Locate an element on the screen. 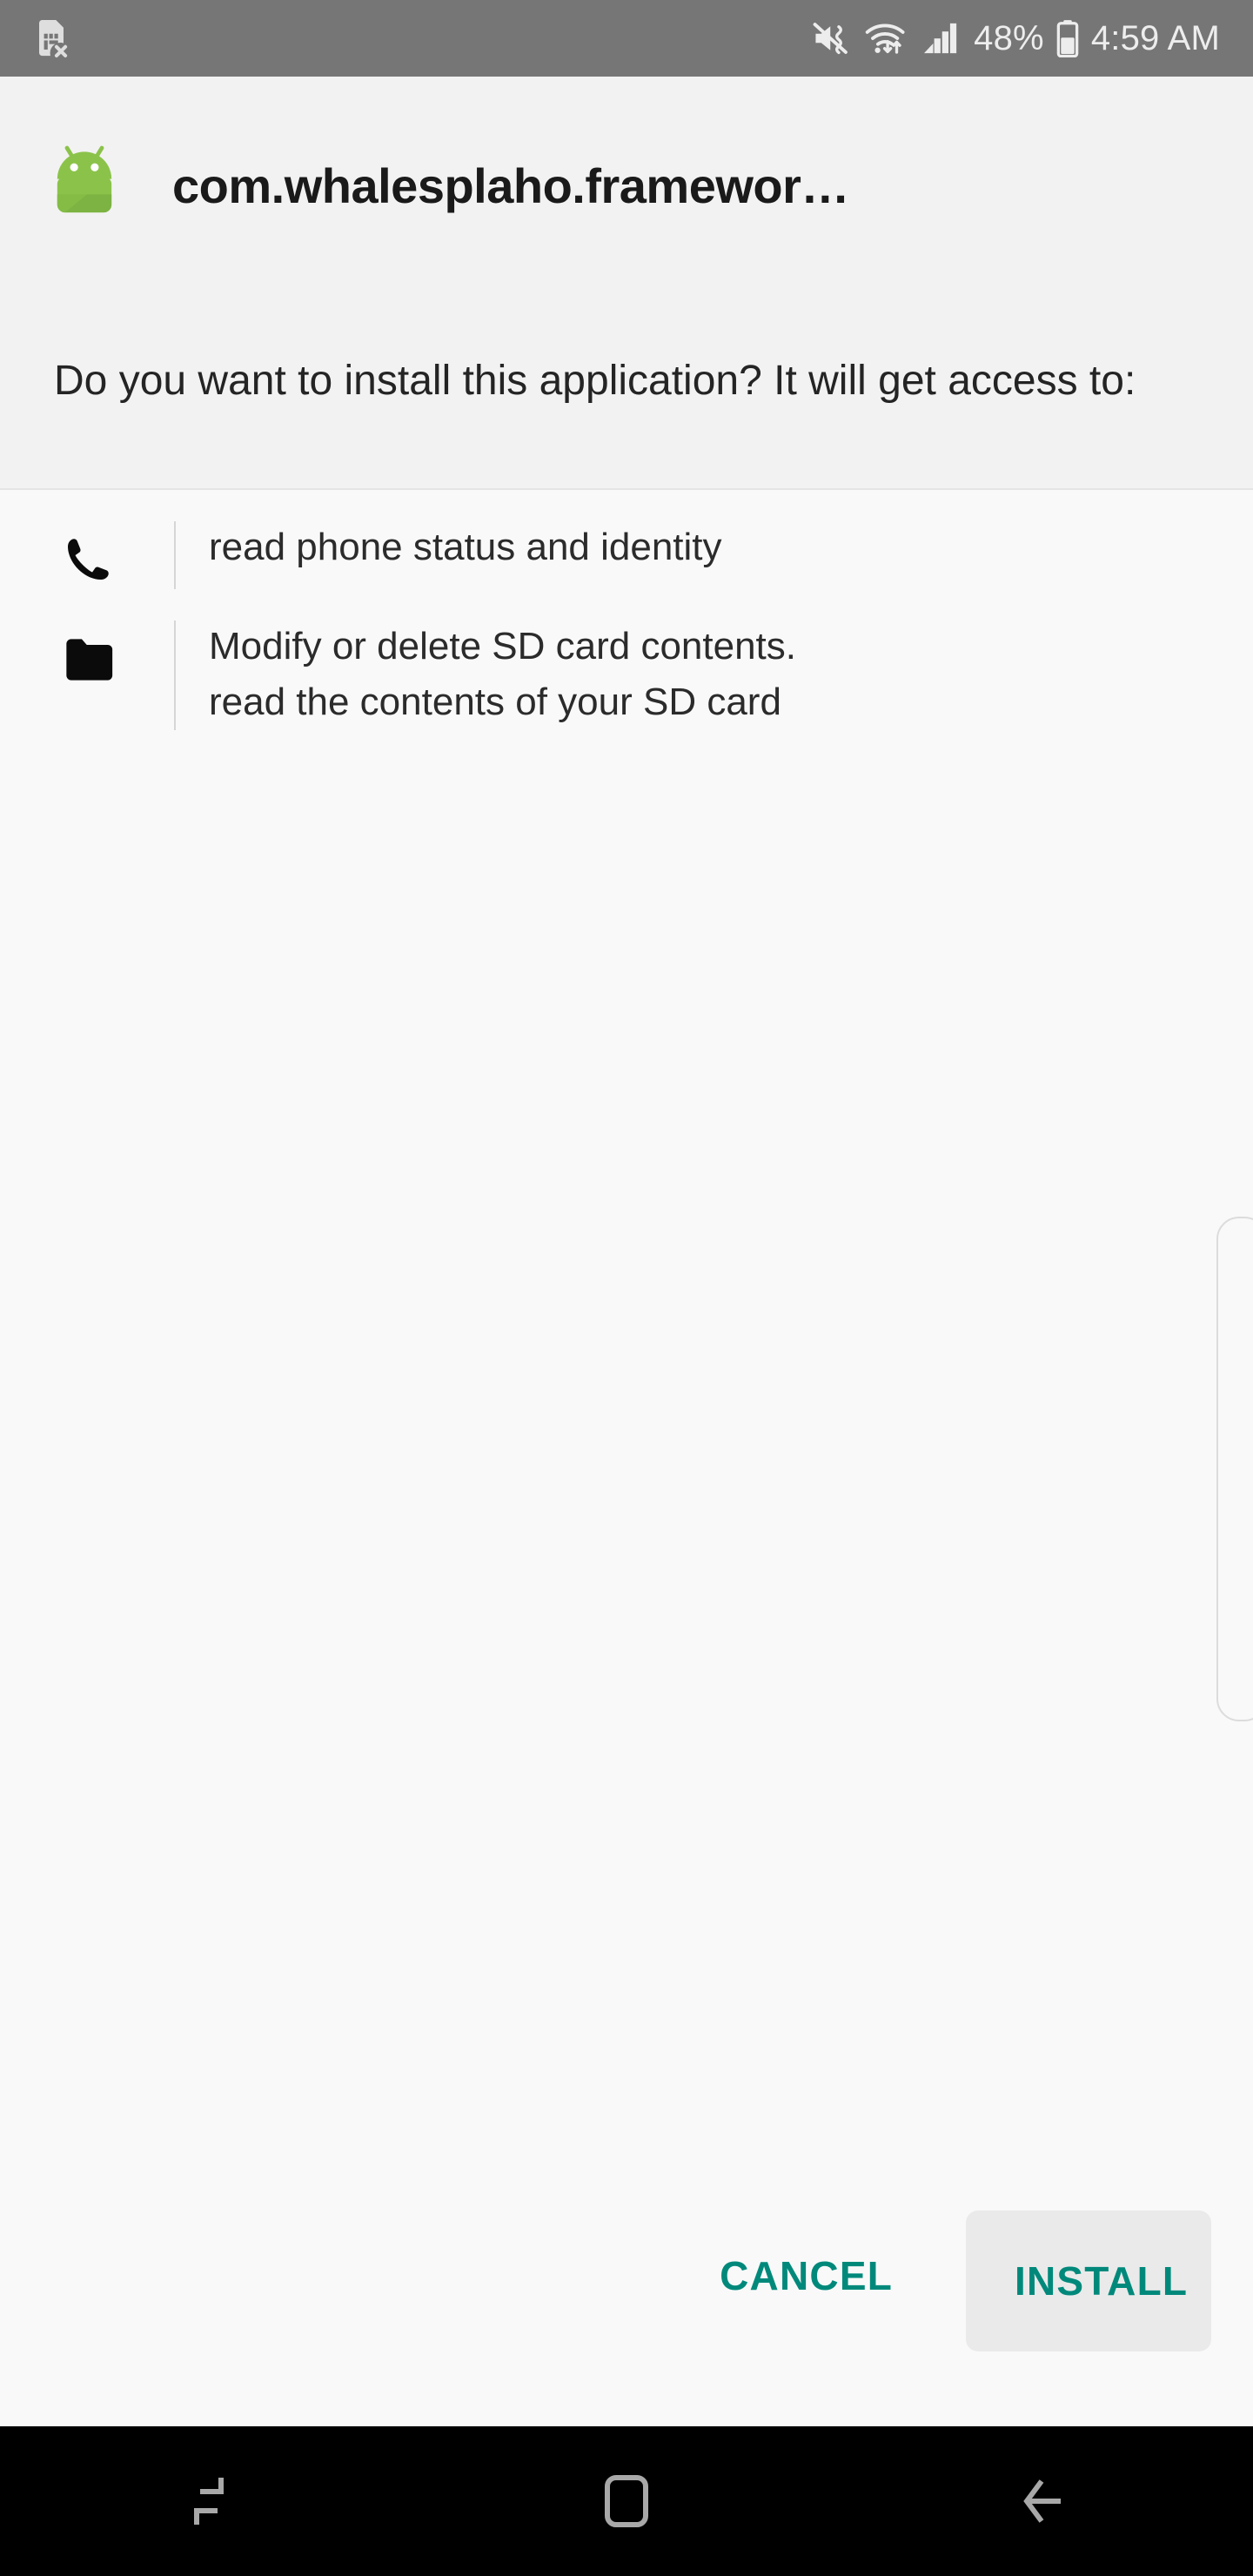 This screenshot has height=2576, width=1253. cellular-signal-icon is located at coordinates (940, 38).